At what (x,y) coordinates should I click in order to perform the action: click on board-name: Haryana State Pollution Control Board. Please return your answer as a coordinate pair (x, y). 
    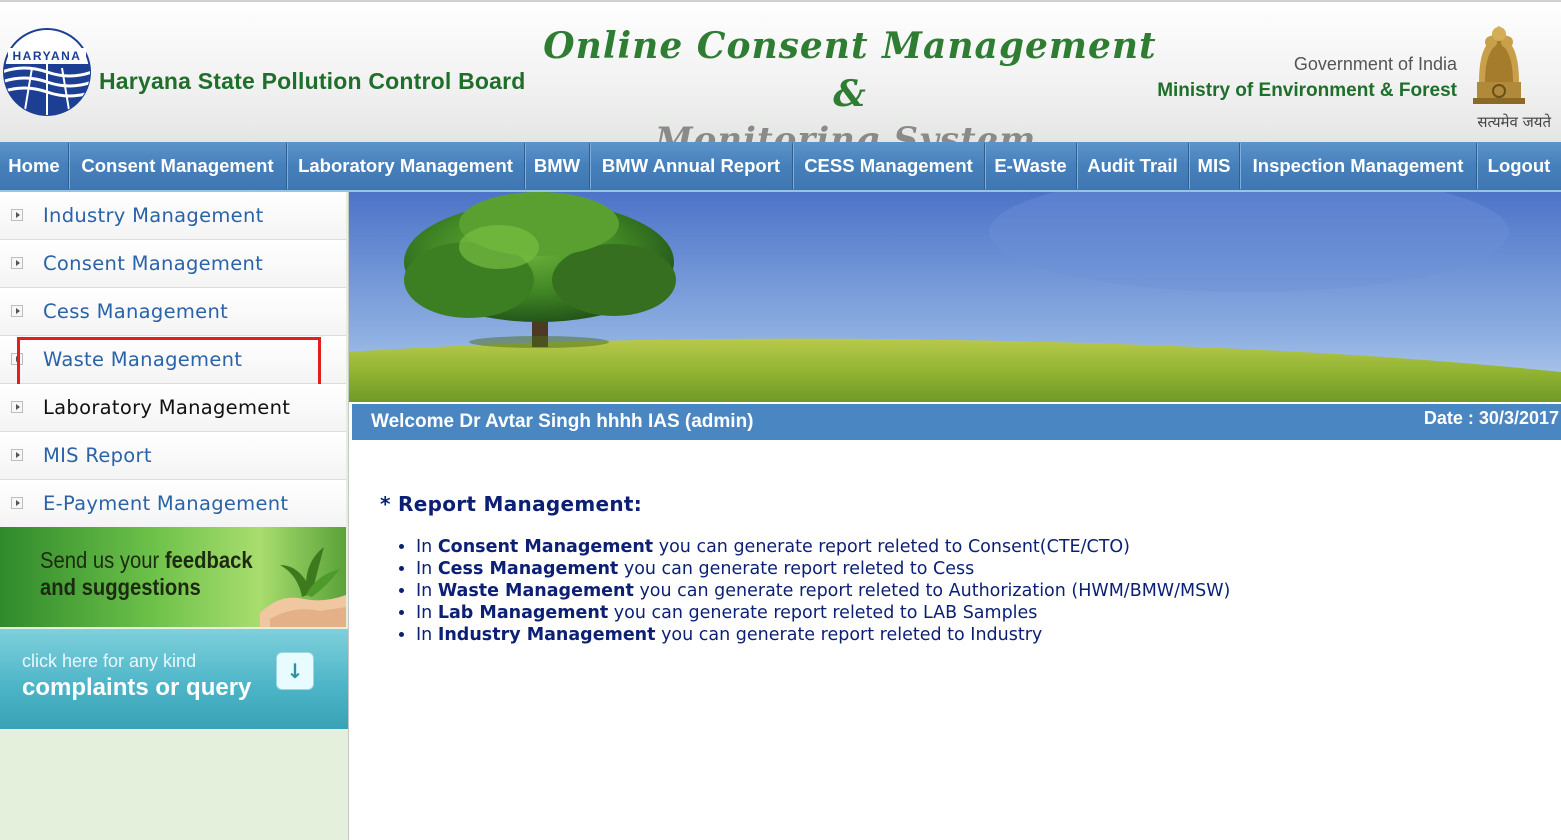
    Looking at the image, I should click on (312, 81).